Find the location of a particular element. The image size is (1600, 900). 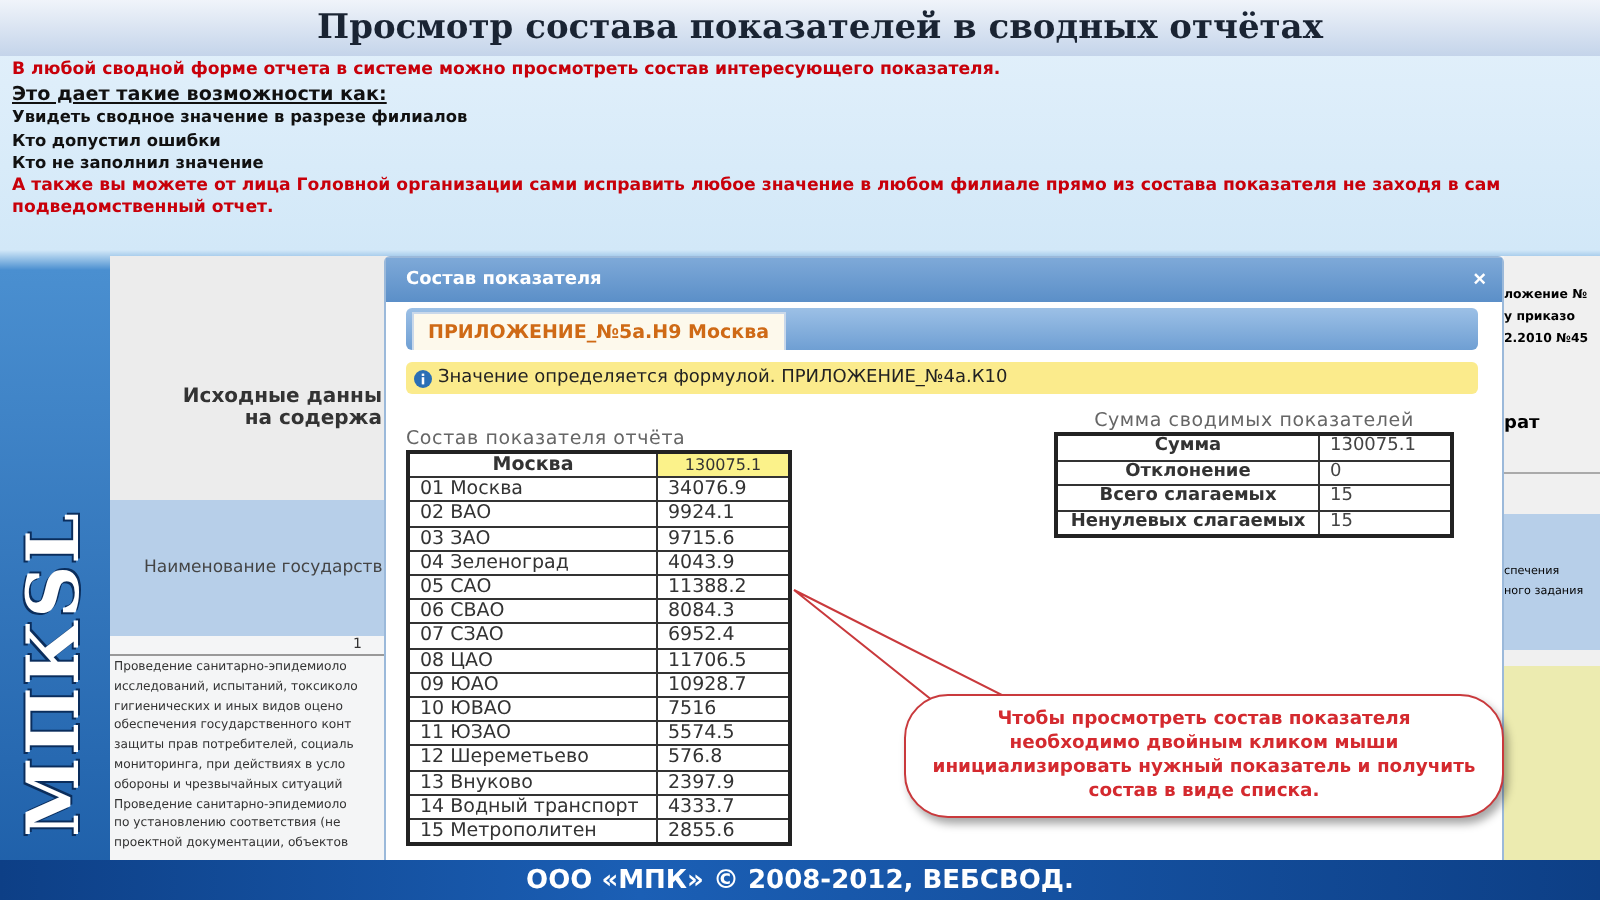

table-cell: 4043.9 is located at coordinates (723, 563).